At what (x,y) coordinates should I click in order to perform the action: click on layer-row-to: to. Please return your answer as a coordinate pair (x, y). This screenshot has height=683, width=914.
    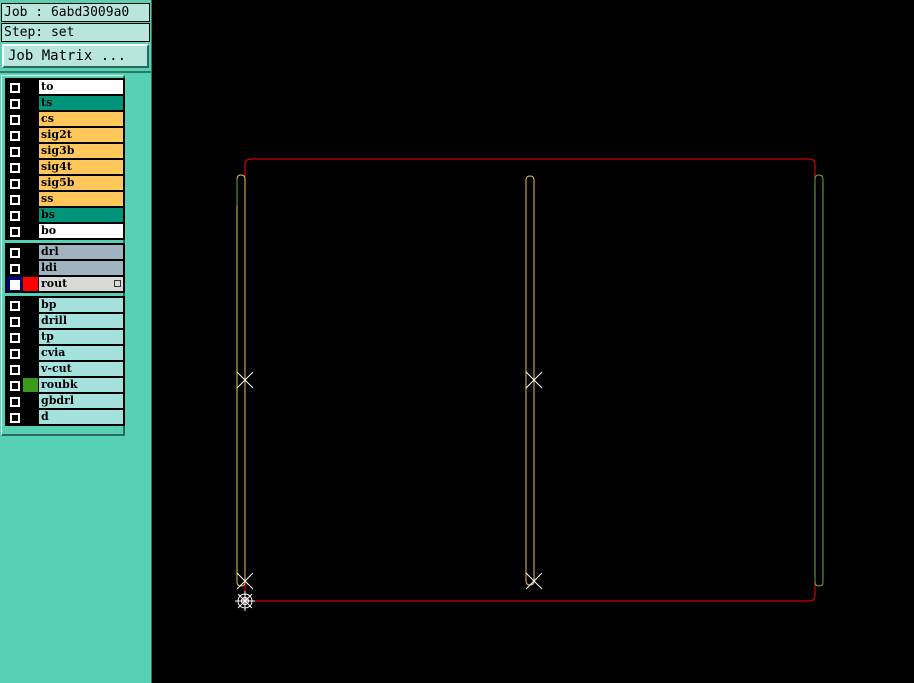
    Looking at the image, I should click on (65, 87).